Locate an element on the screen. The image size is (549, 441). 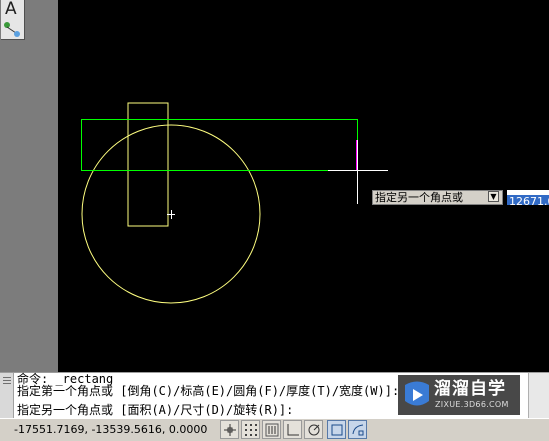
drawn-small-rectangle is located at coordinates (148, 164).